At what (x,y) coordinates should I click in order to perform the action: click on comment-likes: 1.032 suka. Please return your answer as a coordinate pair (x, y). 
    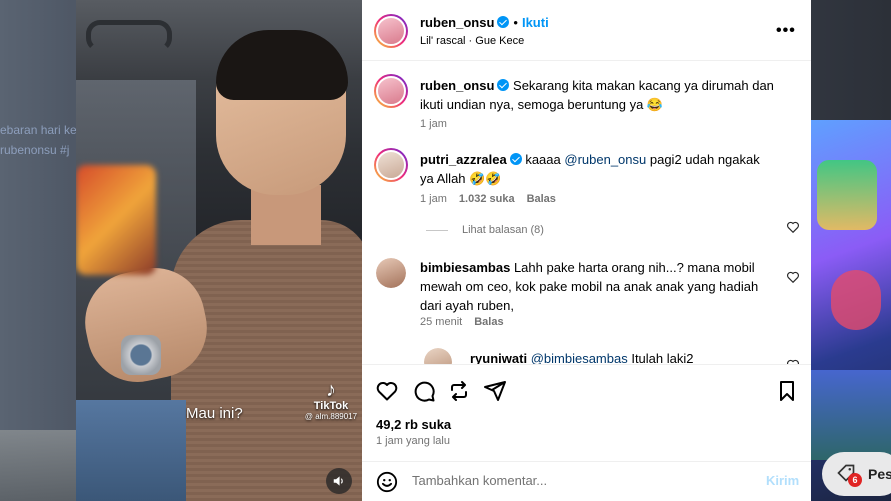
    Looking at the image, I should click on (487, 199).